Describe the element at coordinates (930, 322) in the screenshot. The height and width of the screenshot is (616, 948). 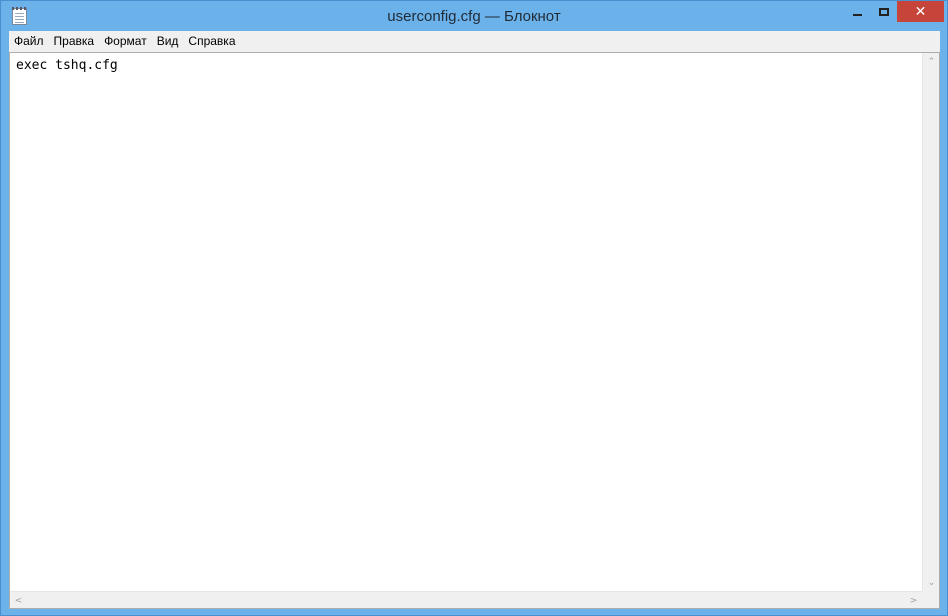
I see `vertical-scrollbar: ⌃ ⌄` at that location.